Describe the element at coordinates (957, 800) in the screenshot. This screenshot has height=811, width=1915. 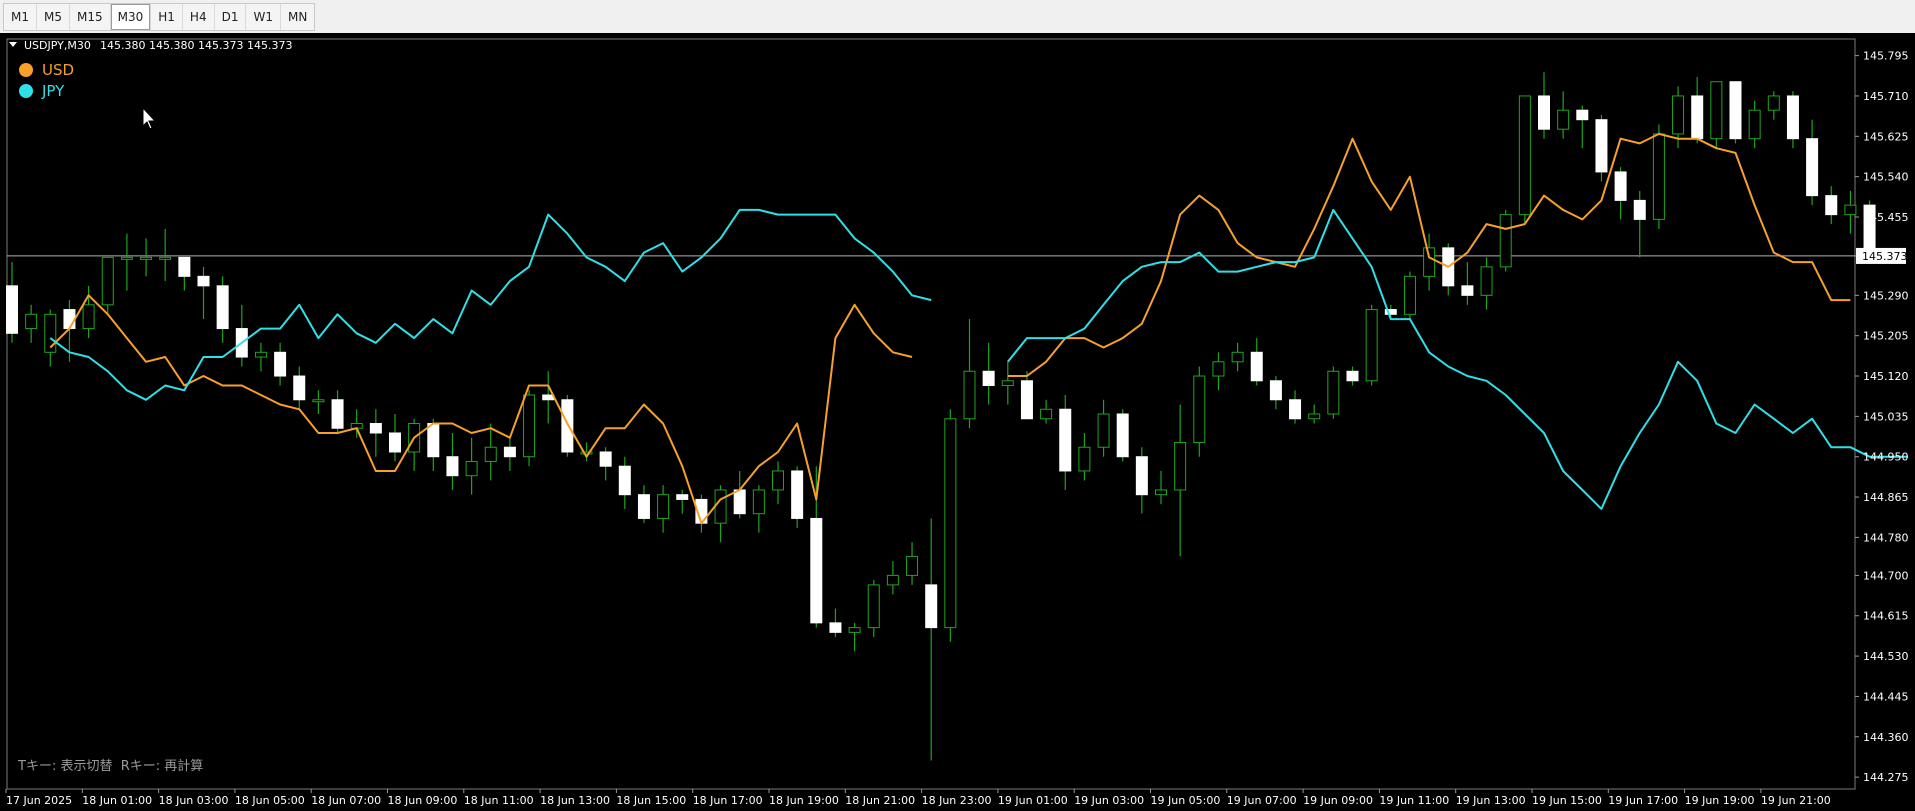
I see `time-tick-label: 18 Jun 23:00` at that location.